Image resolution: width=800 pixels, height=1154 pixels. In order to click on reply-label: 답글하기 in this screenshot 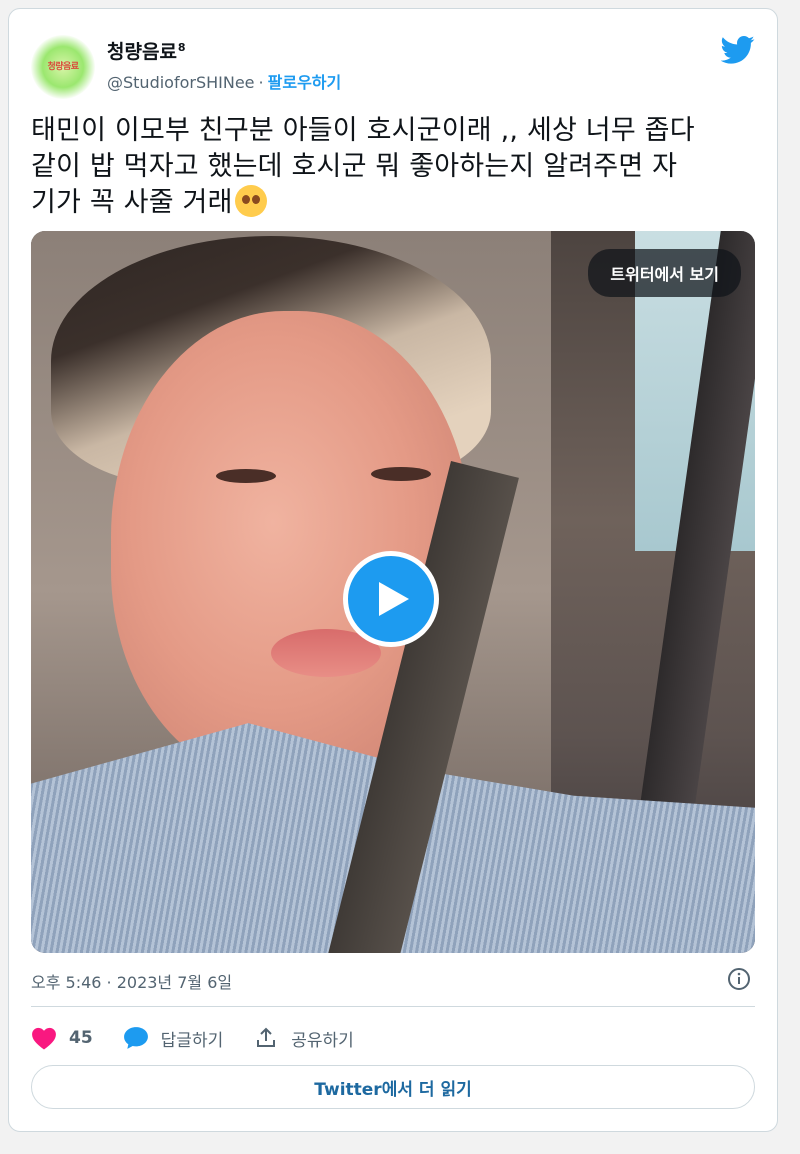, I will do `click(192, 1040)`.